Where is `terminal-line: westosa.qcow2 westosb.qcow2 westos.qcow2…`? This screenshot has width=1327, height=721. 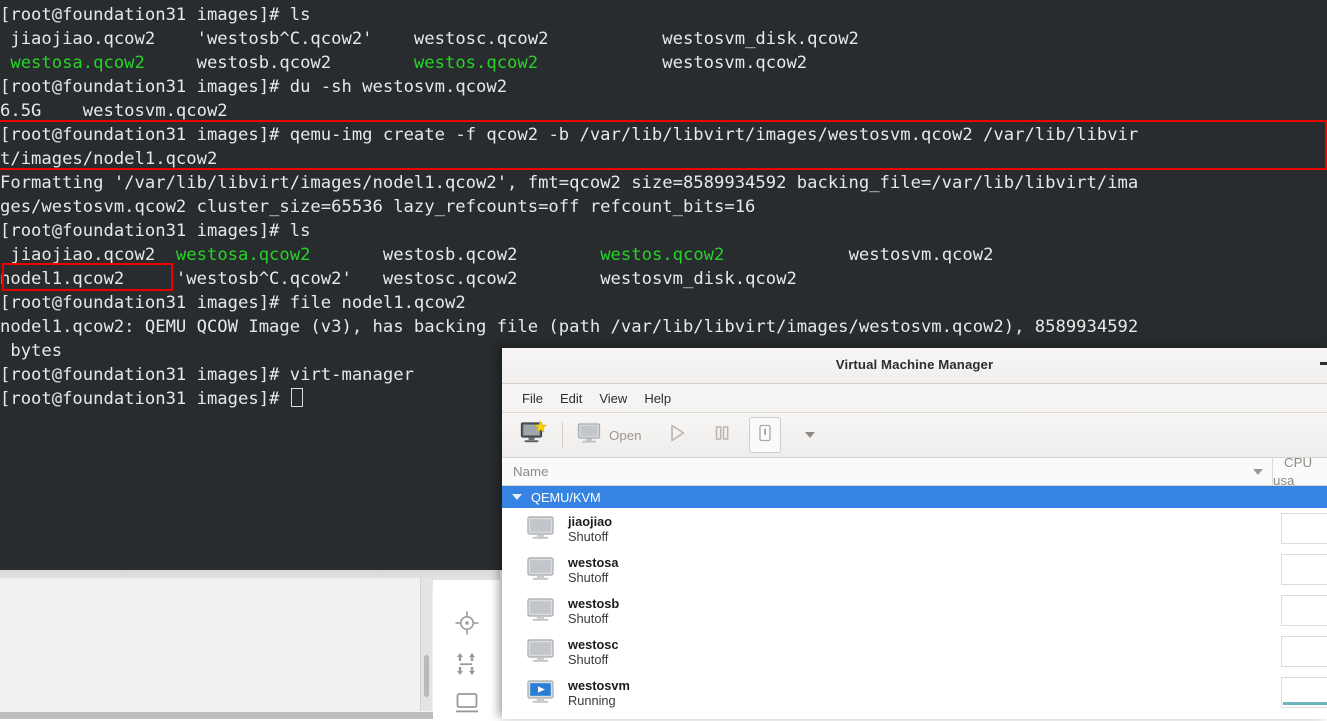 terminal-line: westosa.qcow2 westosb.qcow2 westos.qcow2… is located at coordinates (663, 63).